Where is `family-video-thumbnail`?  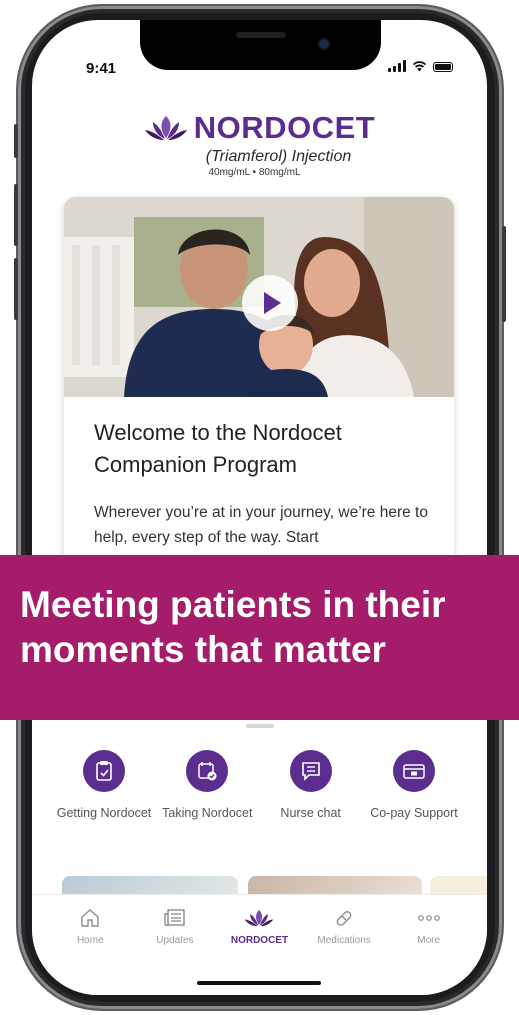 family-video-thumbnail is located at coordinates (259, 297).